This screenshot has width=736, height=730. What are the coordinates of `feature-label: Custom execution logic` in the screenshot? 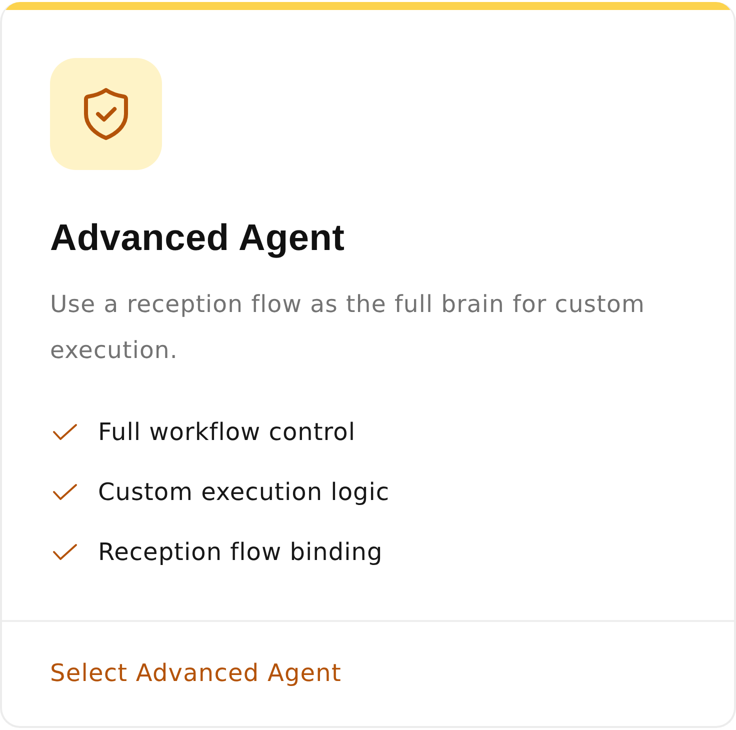 It's located at (244, 492).